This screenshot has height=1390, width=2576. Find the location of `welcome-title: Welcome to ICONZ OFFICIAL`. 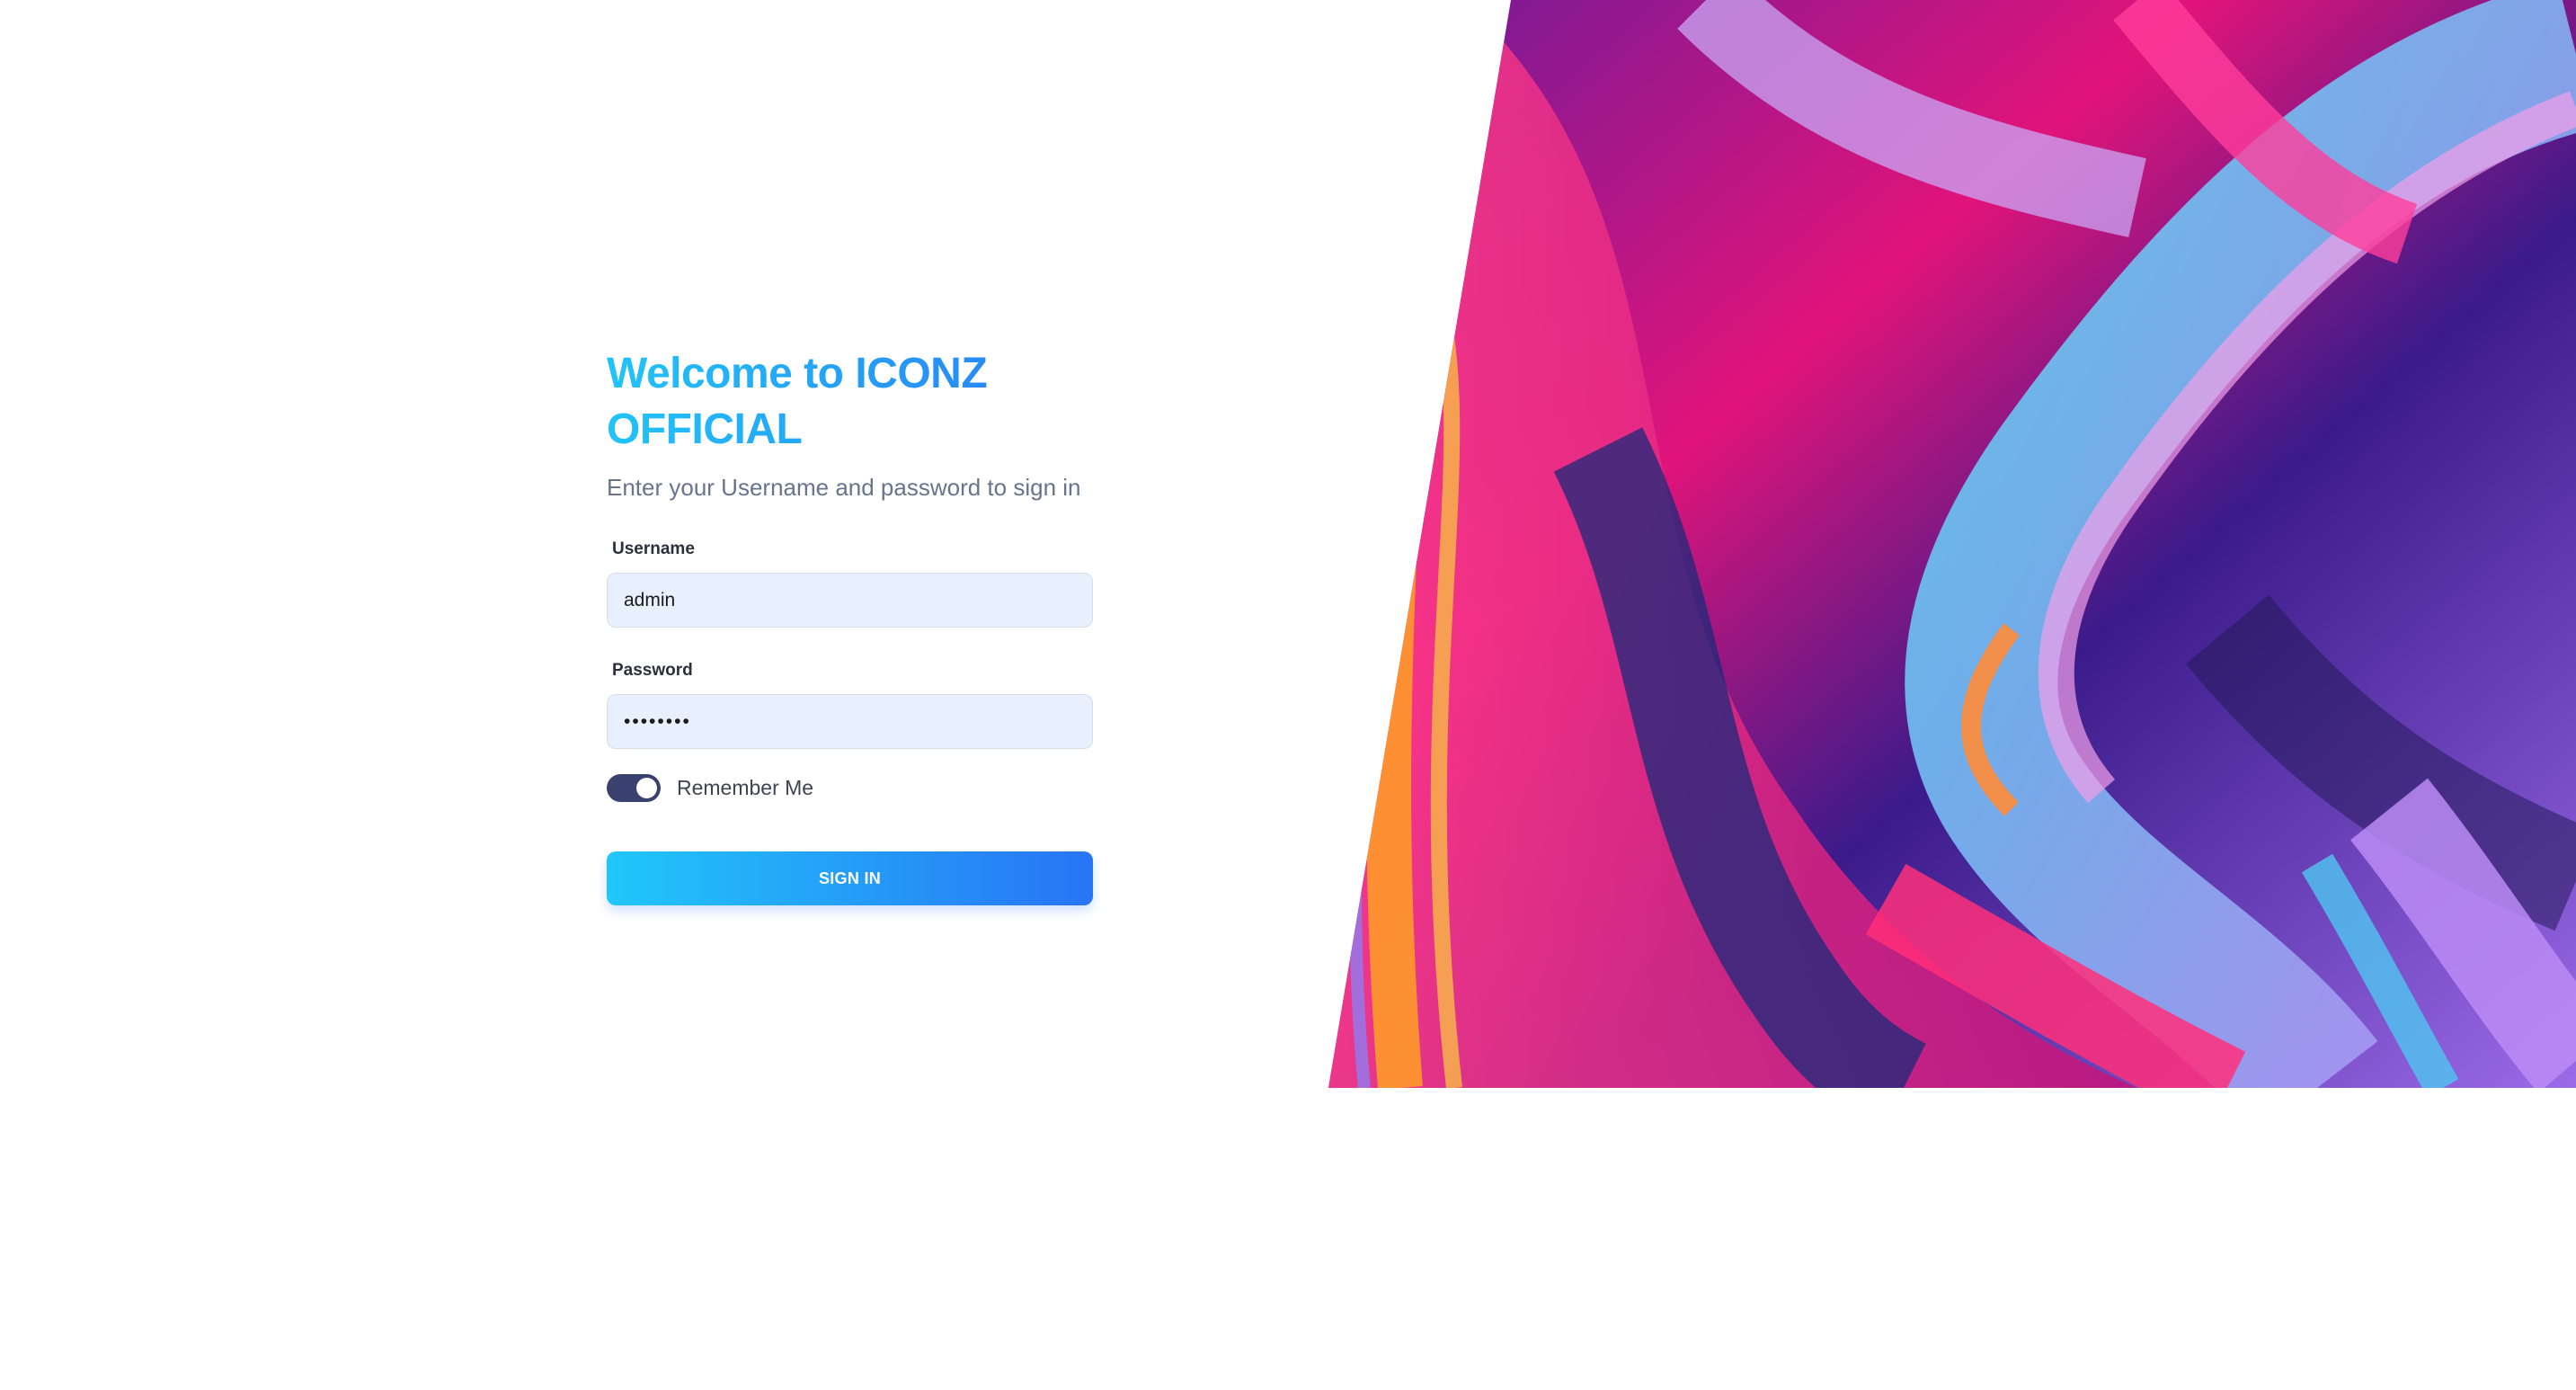

welcome-title: Welcome to ICONZ OFFICIAL is located at coordinates (850, 402).